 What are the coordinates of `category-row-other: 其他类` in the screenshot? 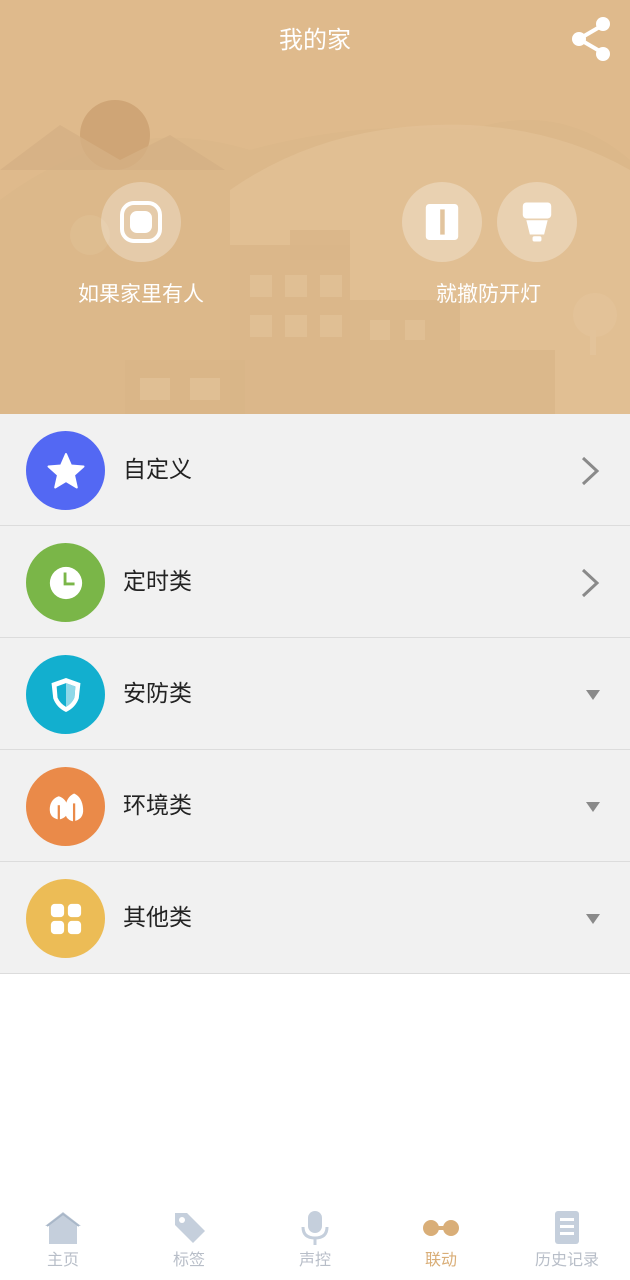 It's located at (315, 918).